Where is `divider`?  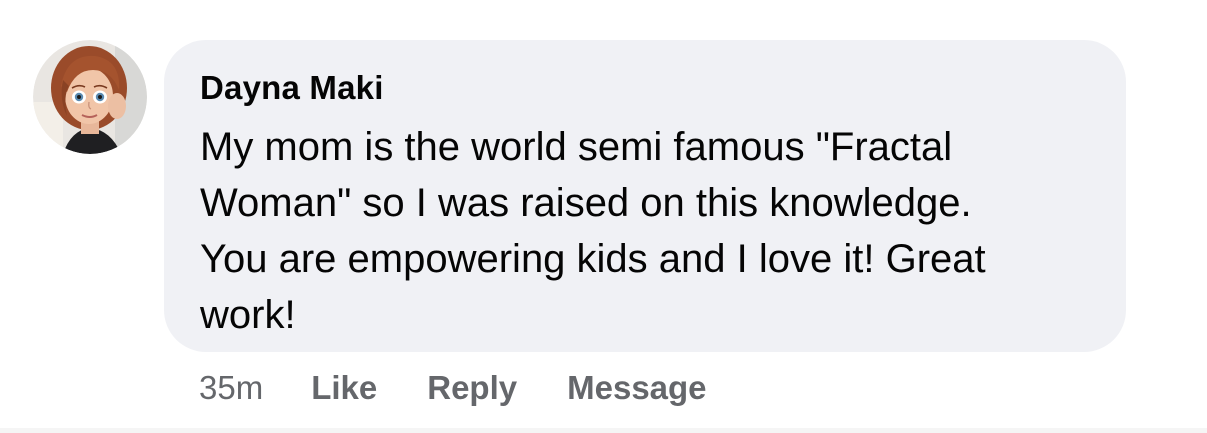 divider is located at coordinates (603, 430).